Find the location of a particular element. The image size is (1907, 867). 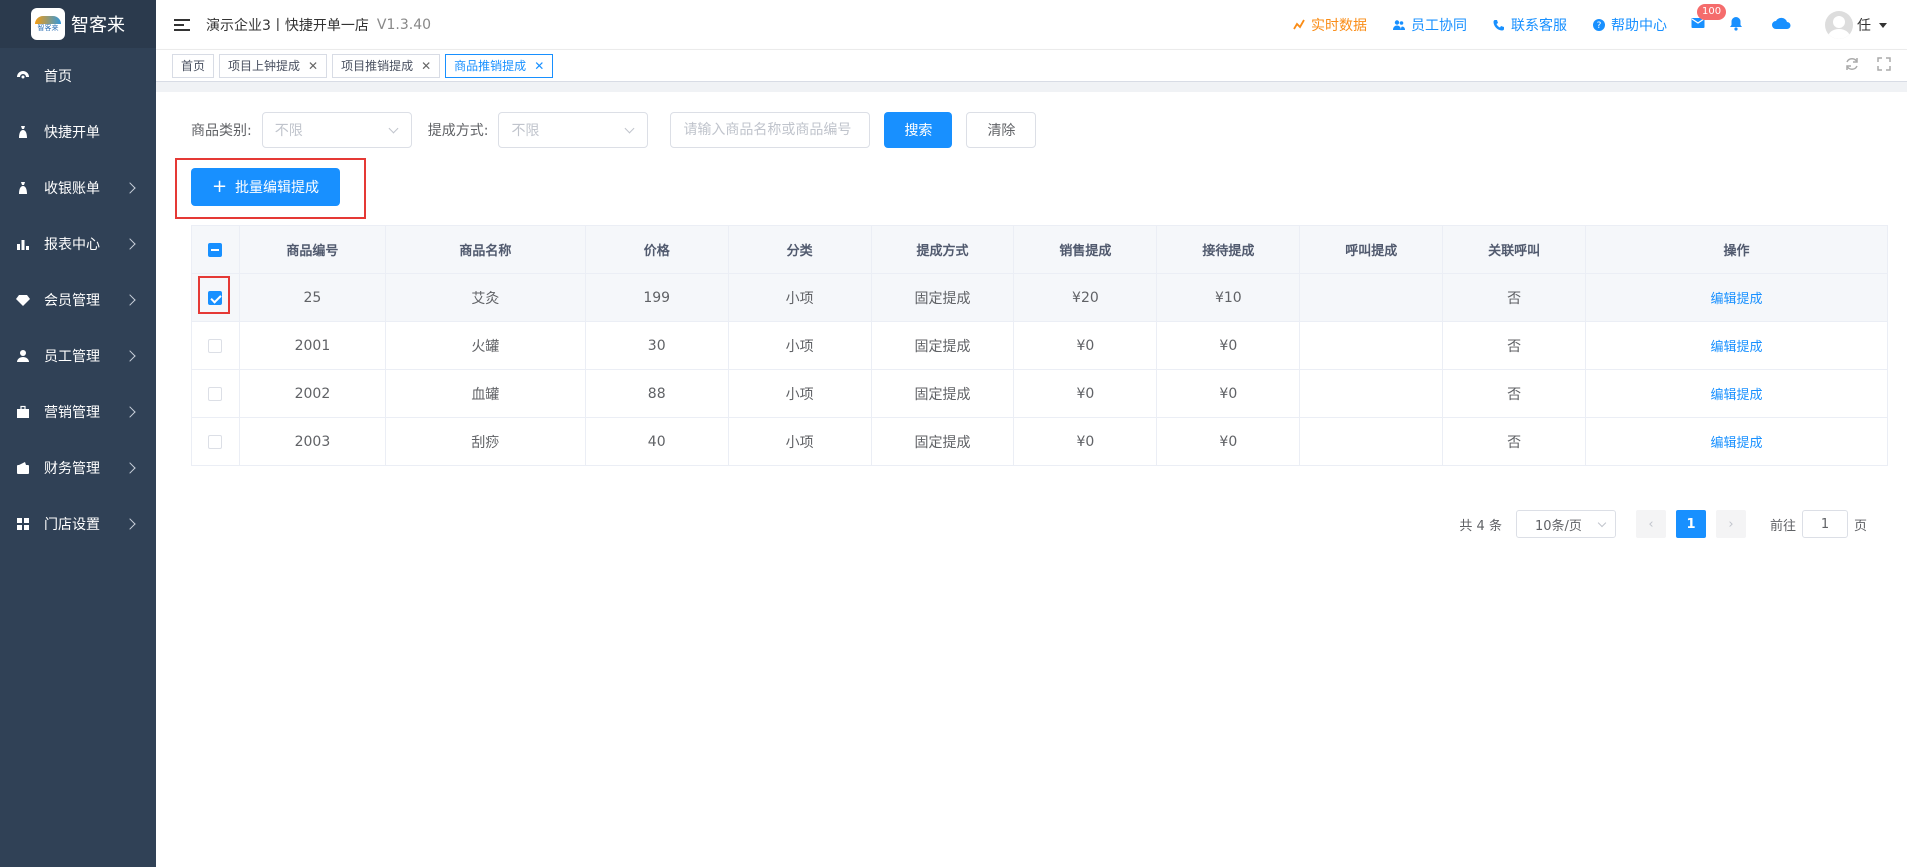

product-price: 199 is located at coordinates (656, 297).